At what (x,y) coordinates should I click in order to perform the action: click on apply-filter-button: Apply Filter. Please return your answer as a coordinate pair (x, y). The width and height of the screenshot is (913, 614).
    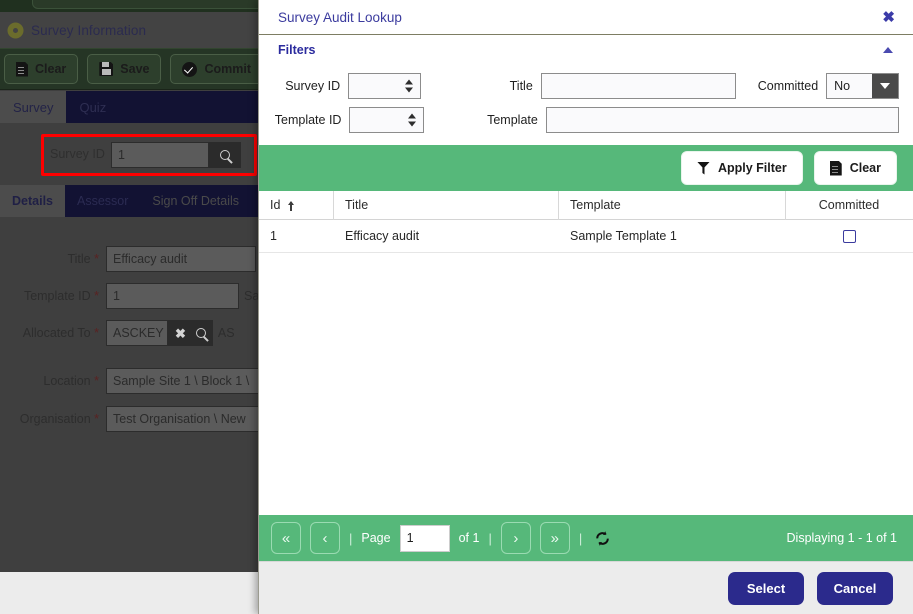
    Looking at the image, I should click on (741, 168).